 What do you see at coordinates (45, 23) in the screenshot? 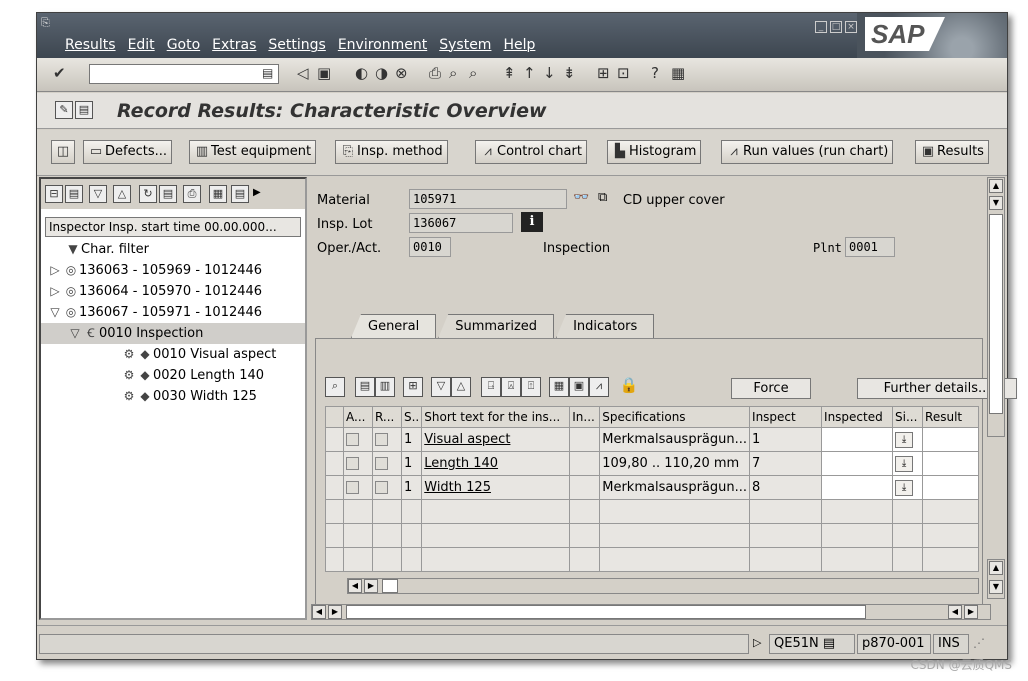
I see `system-menu-icon: ⎘` at bounding box center [45, 23].